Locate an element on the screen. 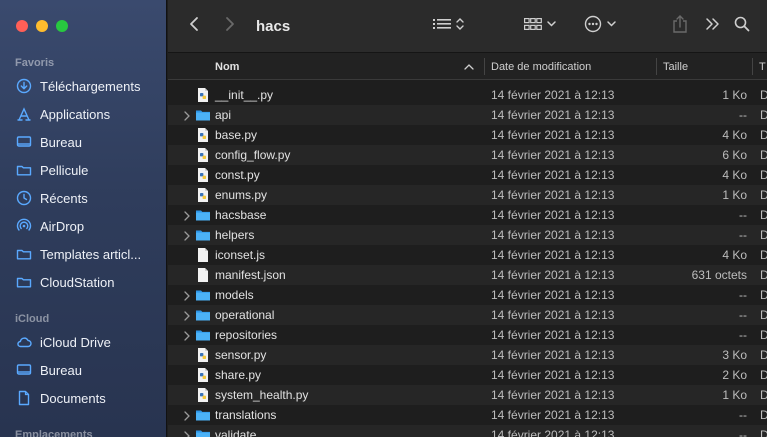 Image resolution: width=767 pixels, height=437 pixels. close-button is located at coordinates (22, 26).